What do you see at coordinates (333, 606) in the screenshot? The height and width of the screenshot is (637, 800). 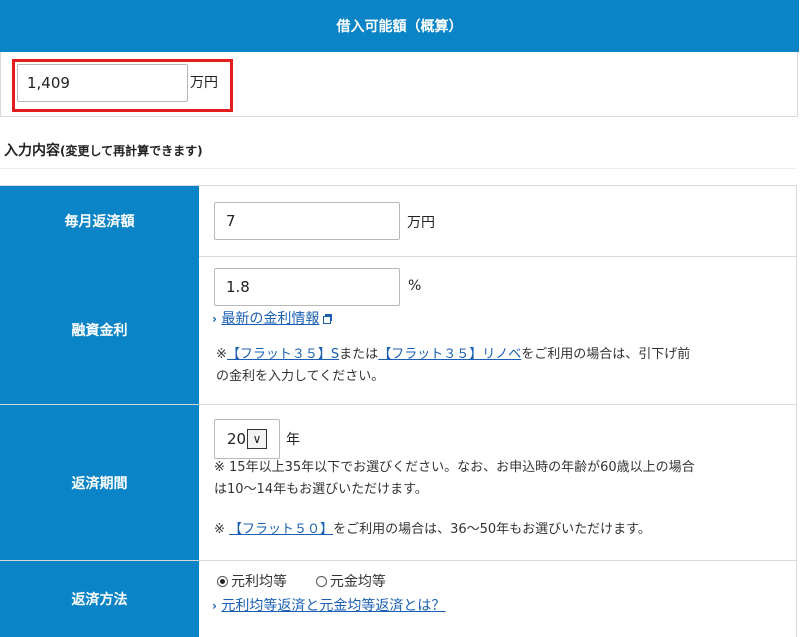 I see `repayment-method-help-link: 元利均等返済と元金均等返済とは？` at bounding box center [333, 606].